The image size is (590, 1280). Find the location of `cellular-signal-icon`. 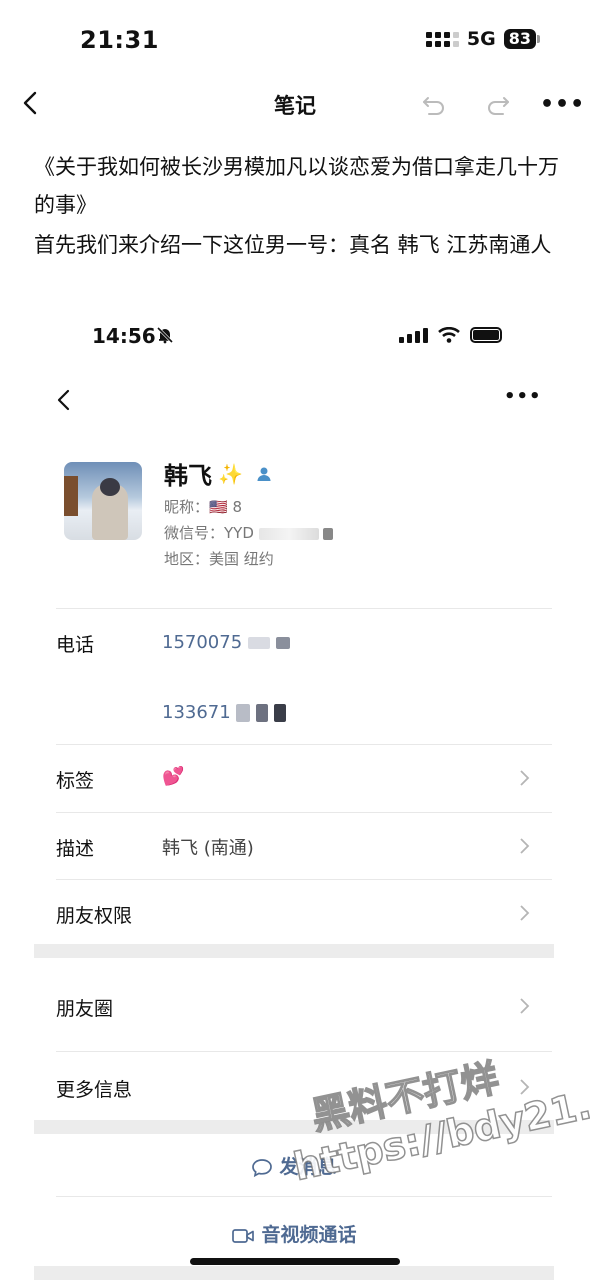

cellular-signal-icon is located at coordinates (413, 335).